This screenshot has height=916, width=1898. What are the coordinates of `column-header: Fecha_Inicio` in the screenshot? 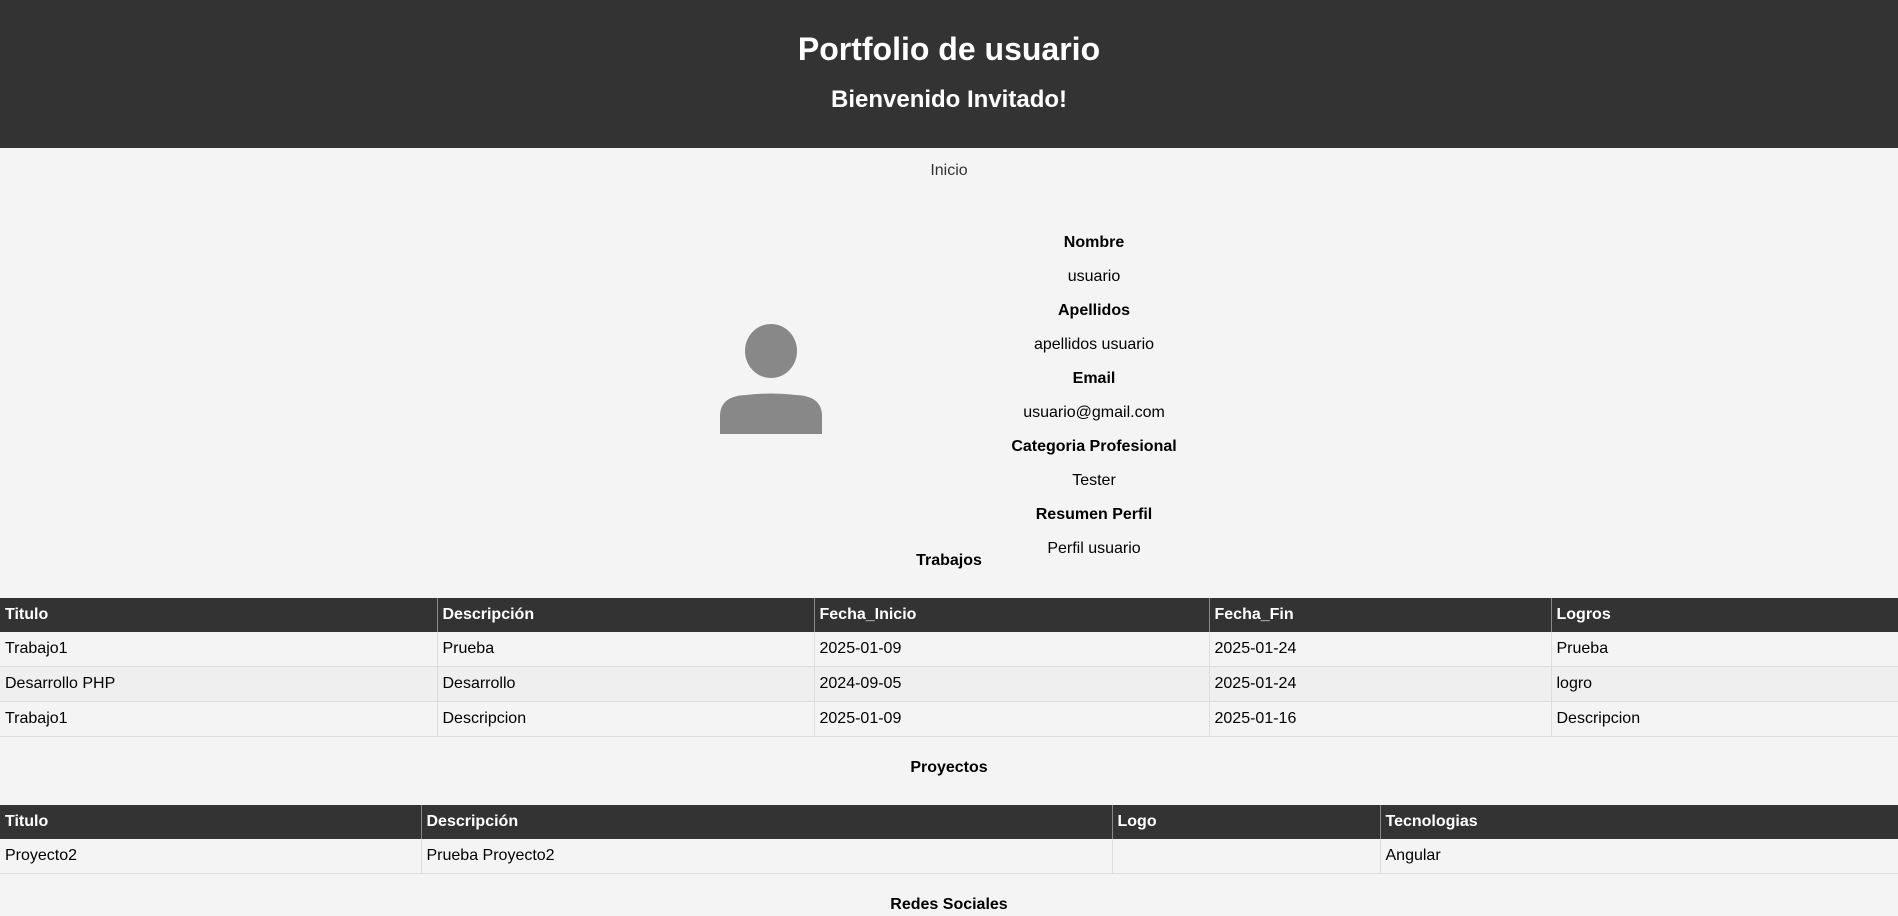 It's located at (1011, 615).